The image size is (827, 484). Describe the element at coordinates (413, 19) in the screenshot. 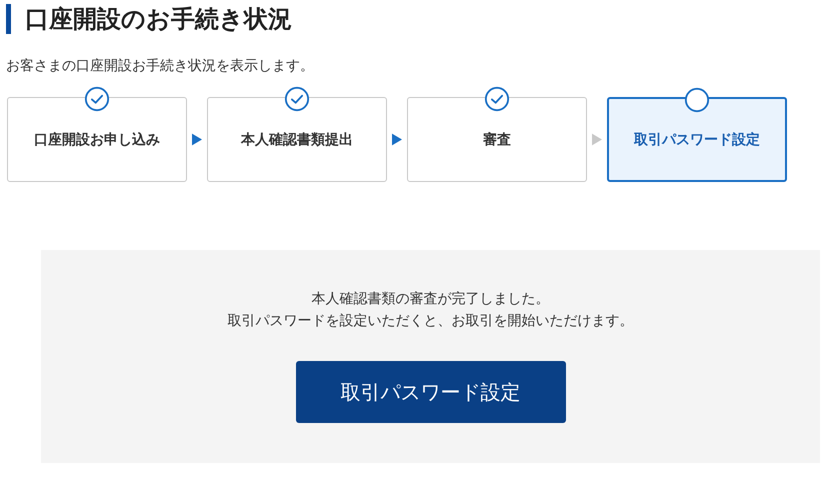

I see `page-title: 口座開設のお手続き状況` at that location.